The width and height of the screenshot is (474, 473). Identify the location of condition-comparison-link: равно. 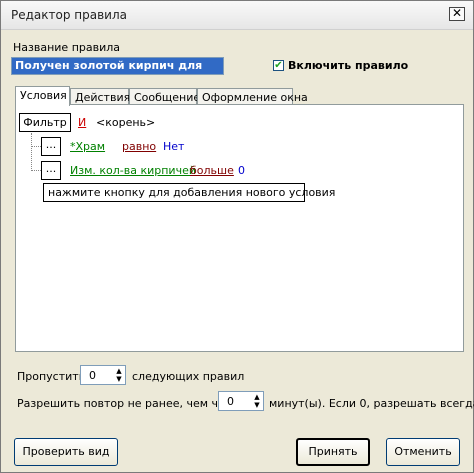
(139, 146).